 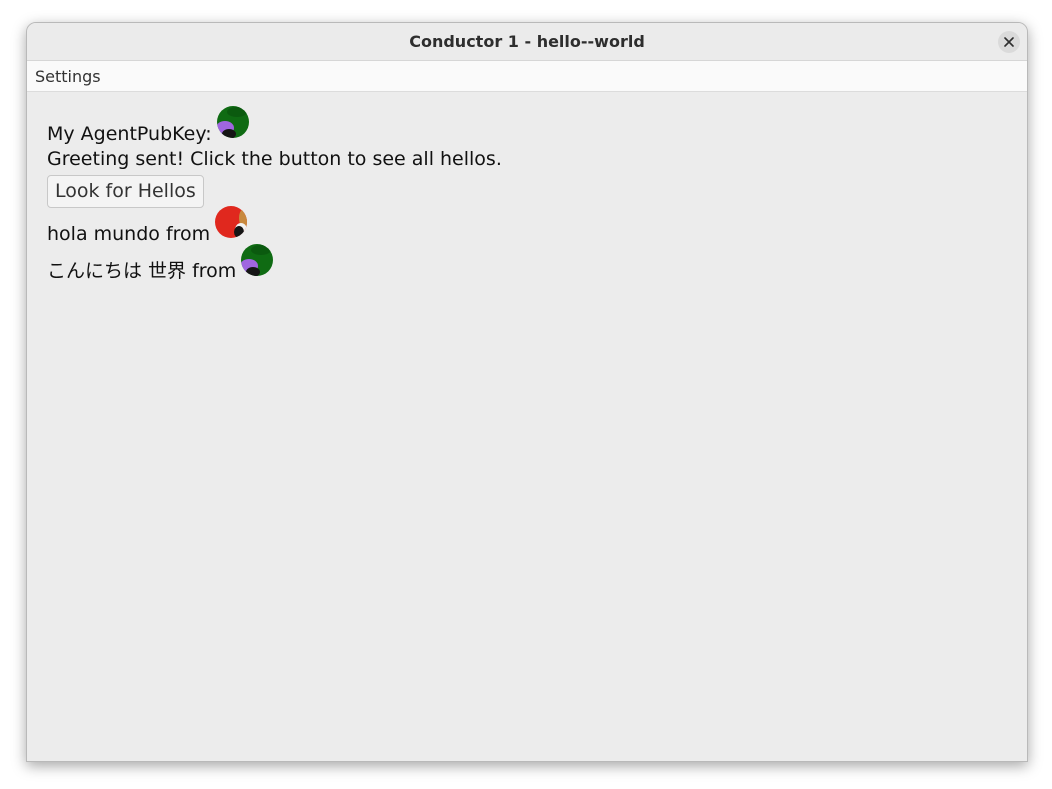 I want to click on window-title: Conductor 1 - hello--world, so click(x=527, y=41).